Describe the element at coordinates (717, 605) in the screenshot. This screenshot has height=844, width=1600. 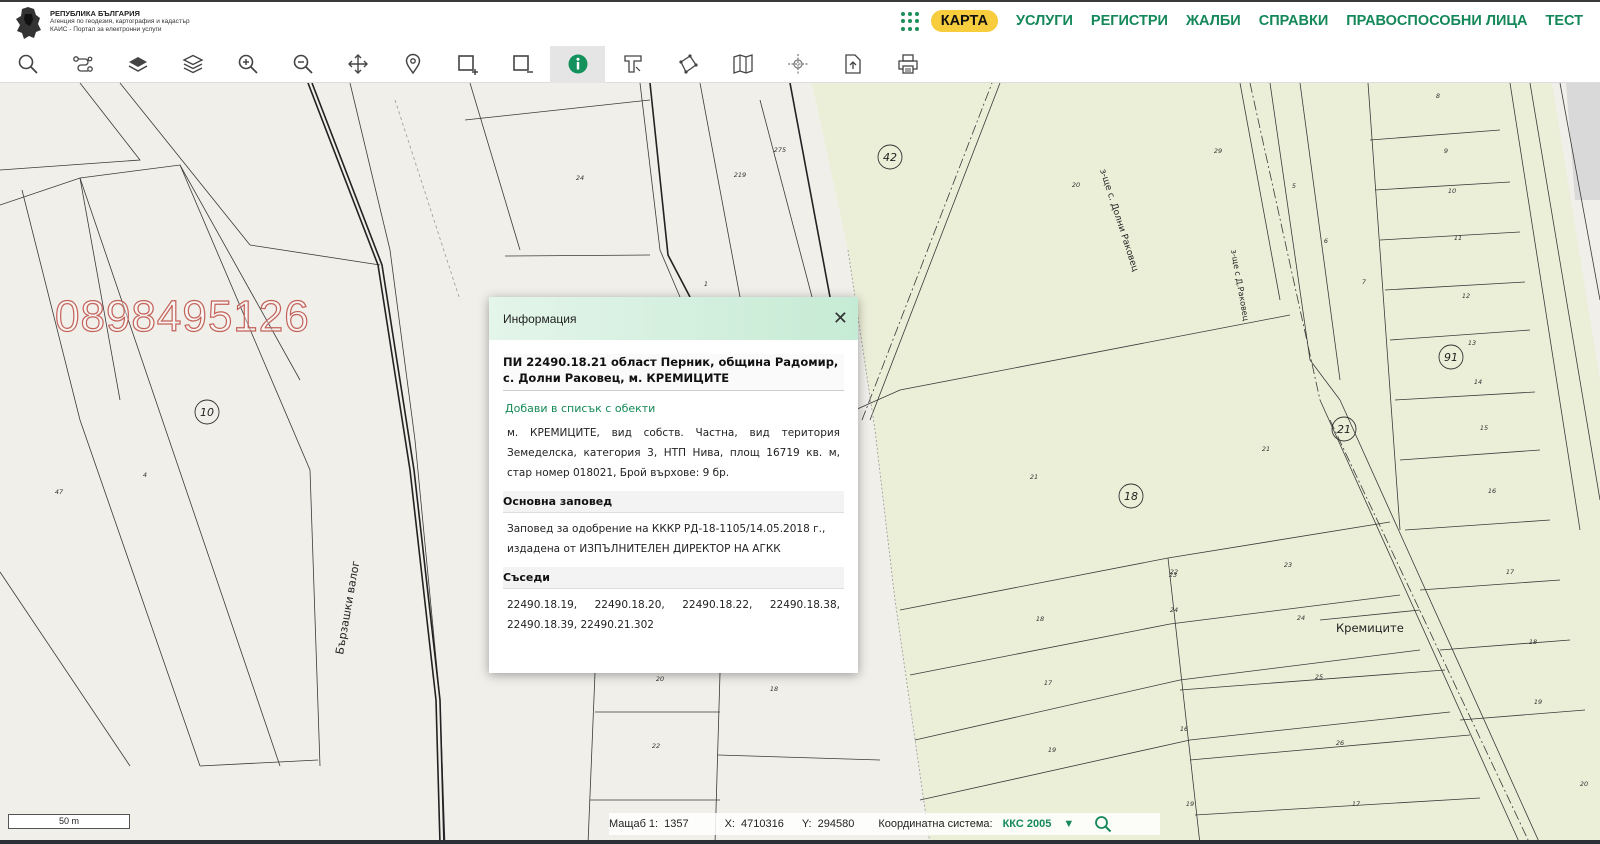
I see `neighbor-link: 22490.18.22,` at that location.